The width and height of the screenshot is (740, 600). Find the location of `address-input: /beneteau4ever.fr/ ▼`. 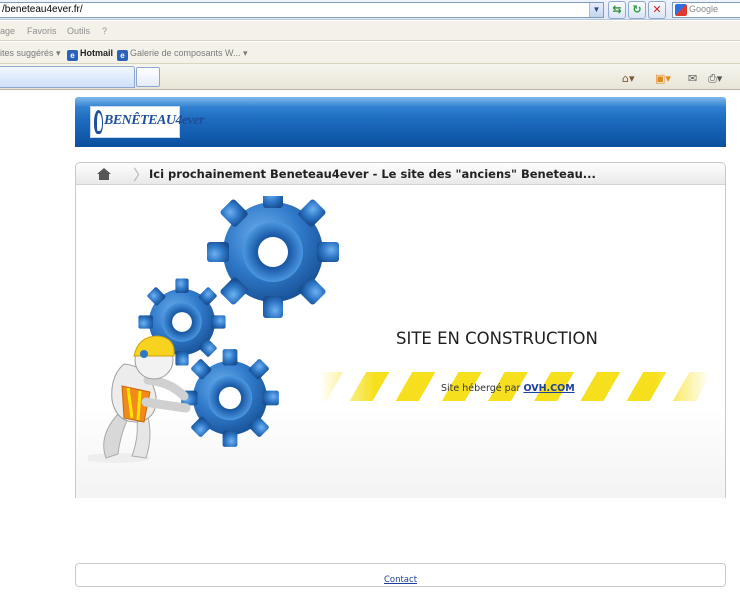

address-input: /beneteau4ever.fr/ ▼ is located at coordinates (302, 10).